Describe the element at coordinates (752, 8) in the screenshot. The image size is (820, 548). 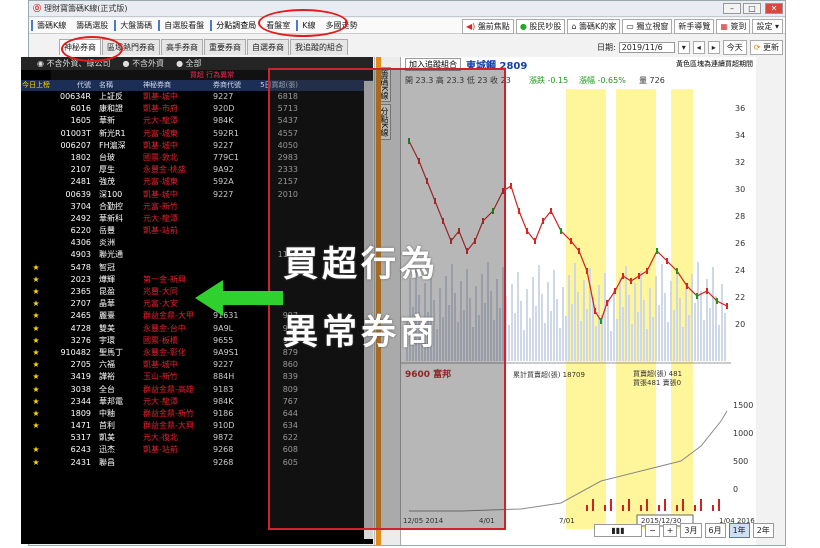
I see `maximize-button: □` at that location.